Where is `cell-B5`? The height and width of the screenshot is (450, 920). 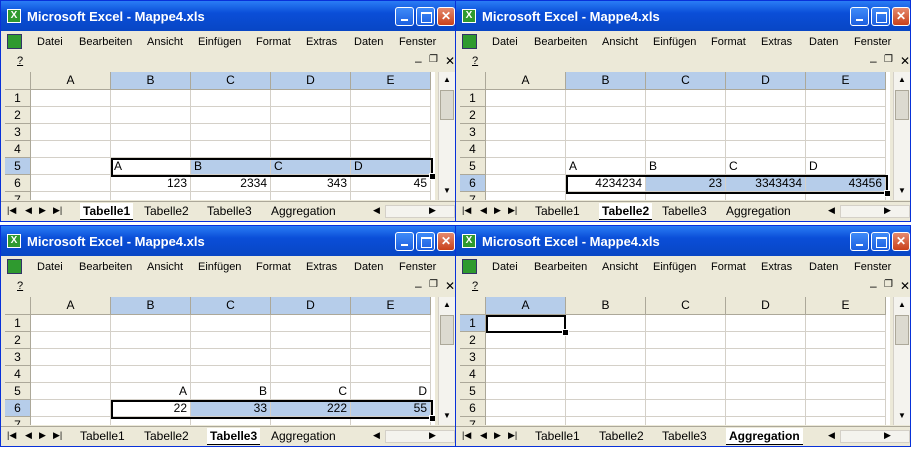 cell-B5 is located at coordinates (606, 391).